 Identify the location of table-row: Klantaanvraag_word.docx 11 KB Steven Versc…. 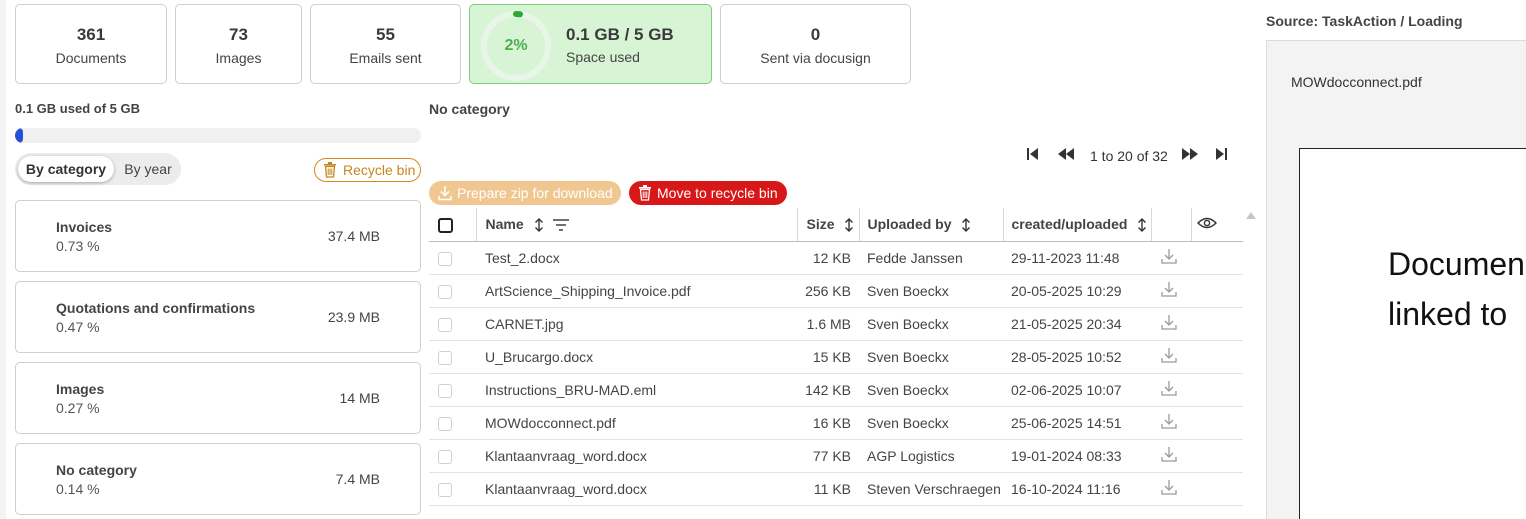
(836, 489).